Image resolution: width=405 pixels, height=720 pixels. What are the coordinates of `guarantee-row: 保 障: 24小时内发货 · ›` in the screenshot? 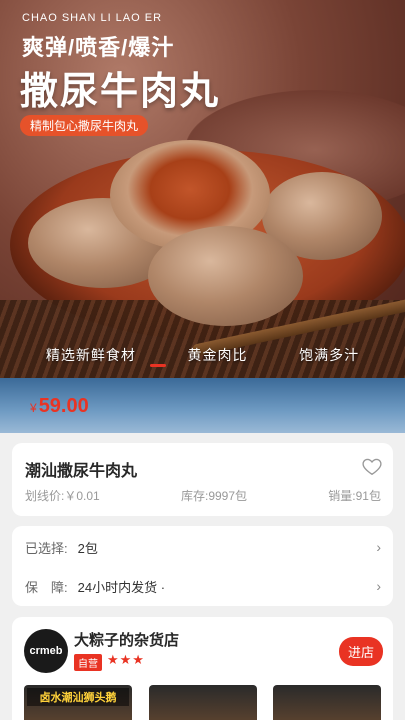 It's located at (203, 586).